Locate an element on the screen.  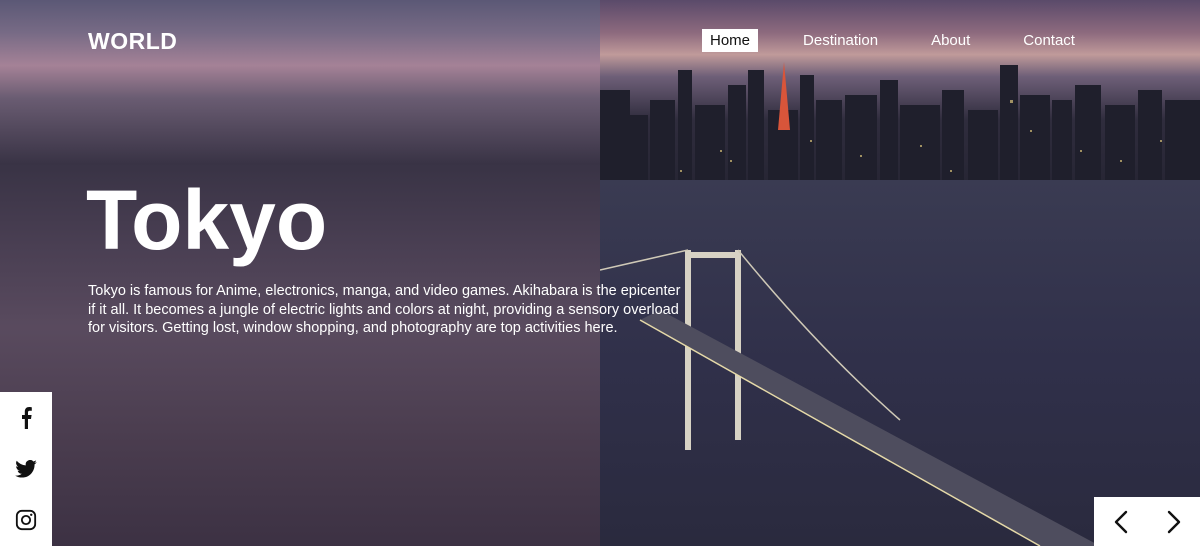
facebook-icon is located at coordinates (26, 418).